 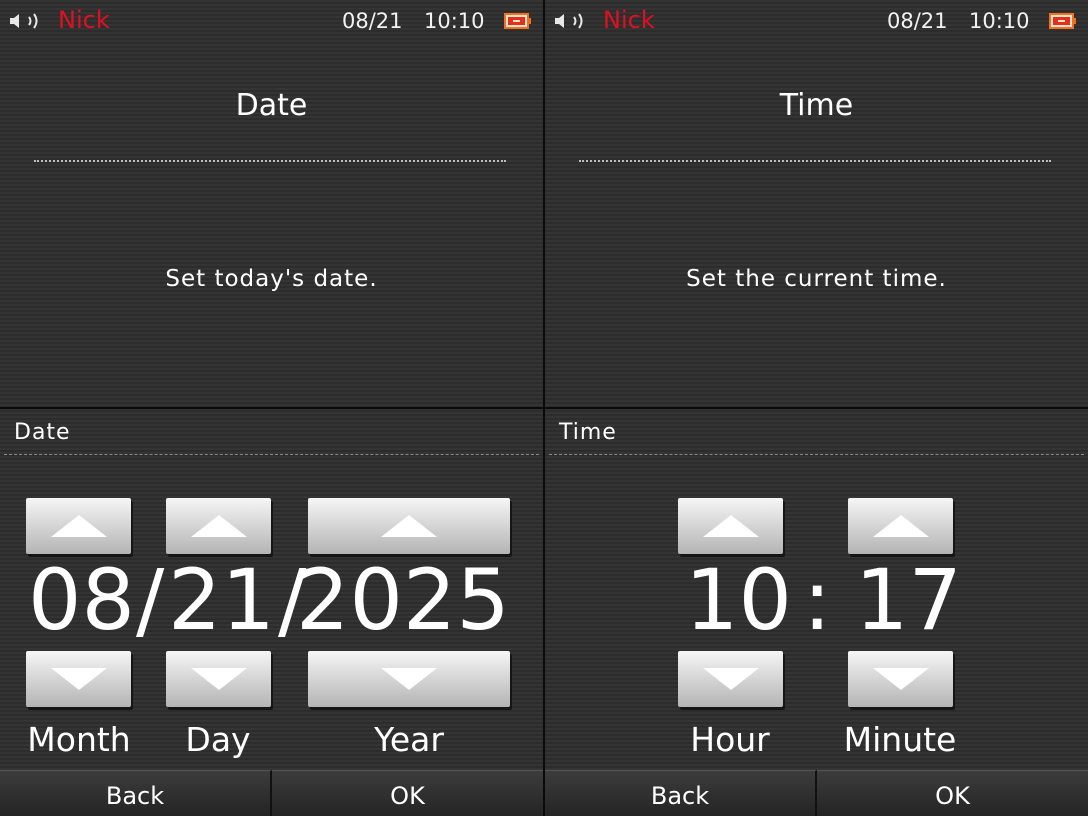 I want to click on minute-down-button, so click(x=900, y=679).